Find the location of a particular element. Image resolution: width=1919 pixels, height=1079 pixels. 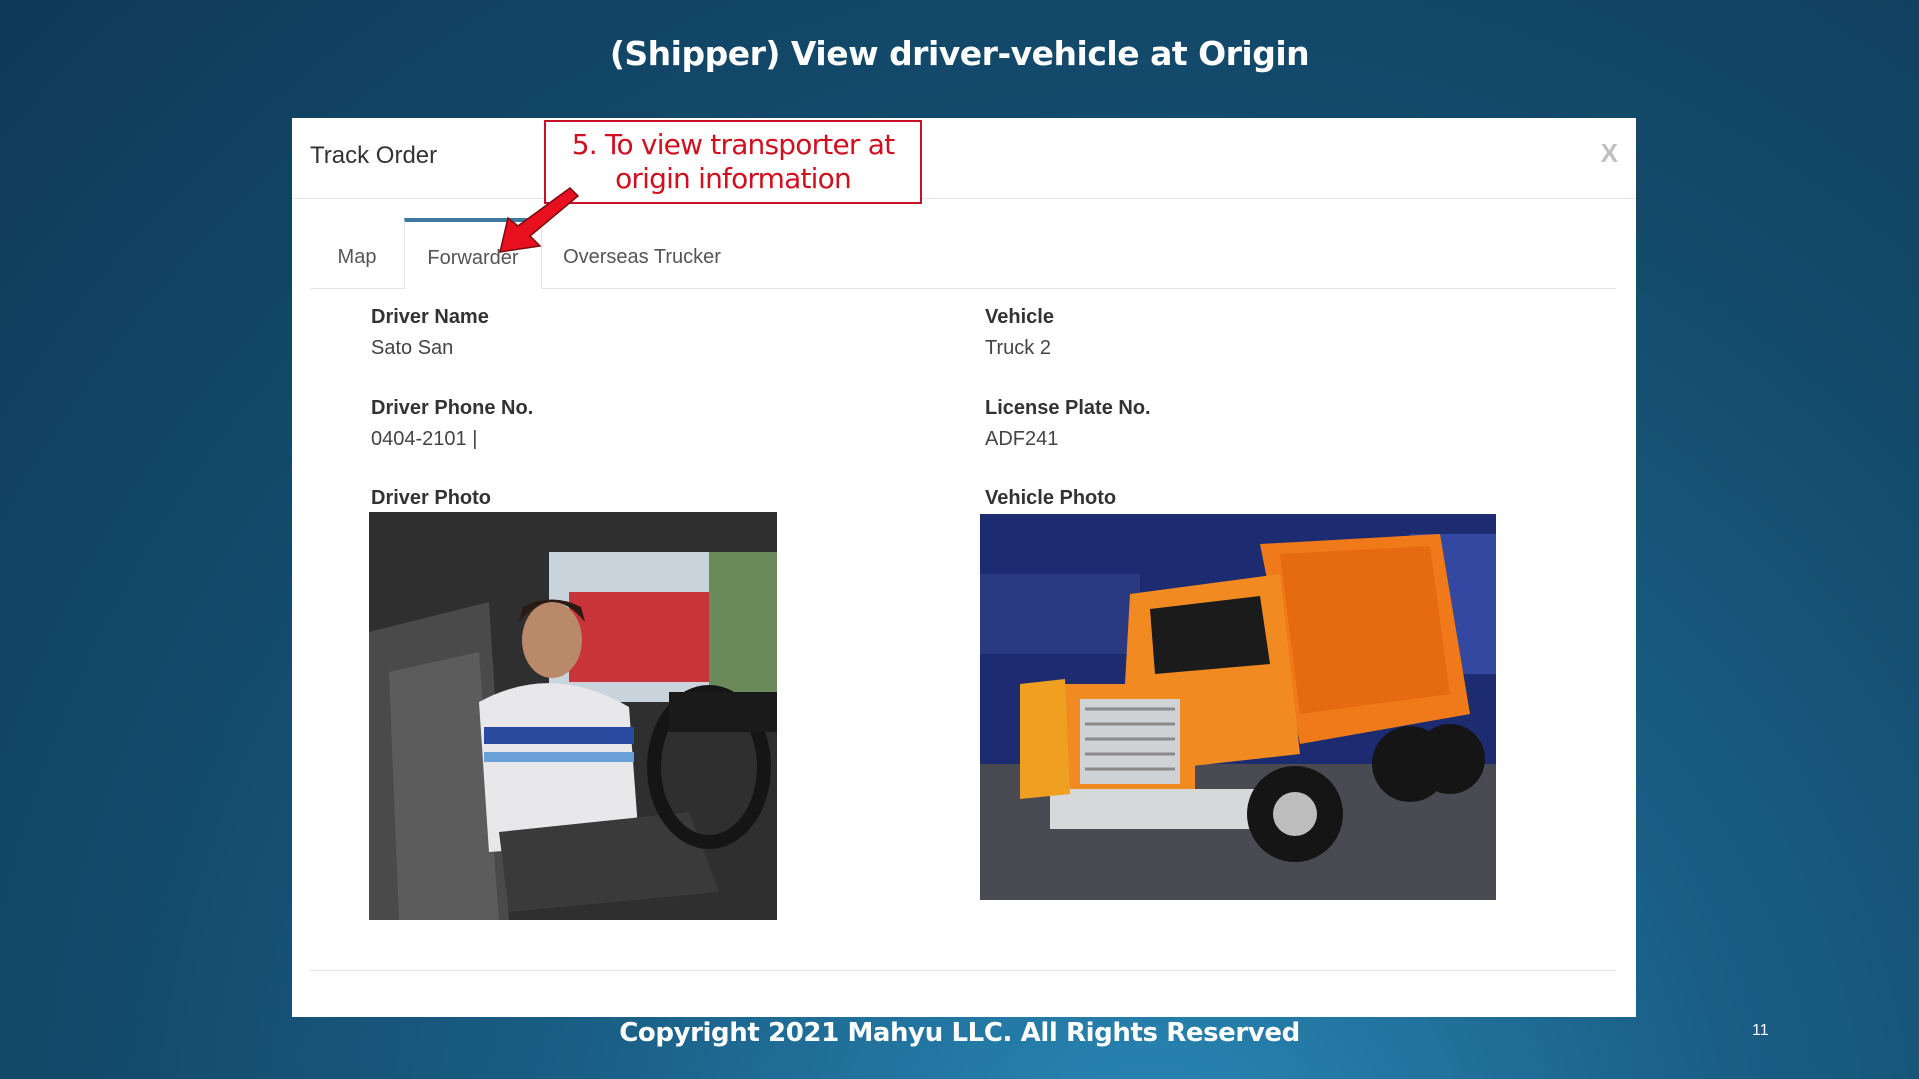

close-button: X is located at coordinates (1609, 153).